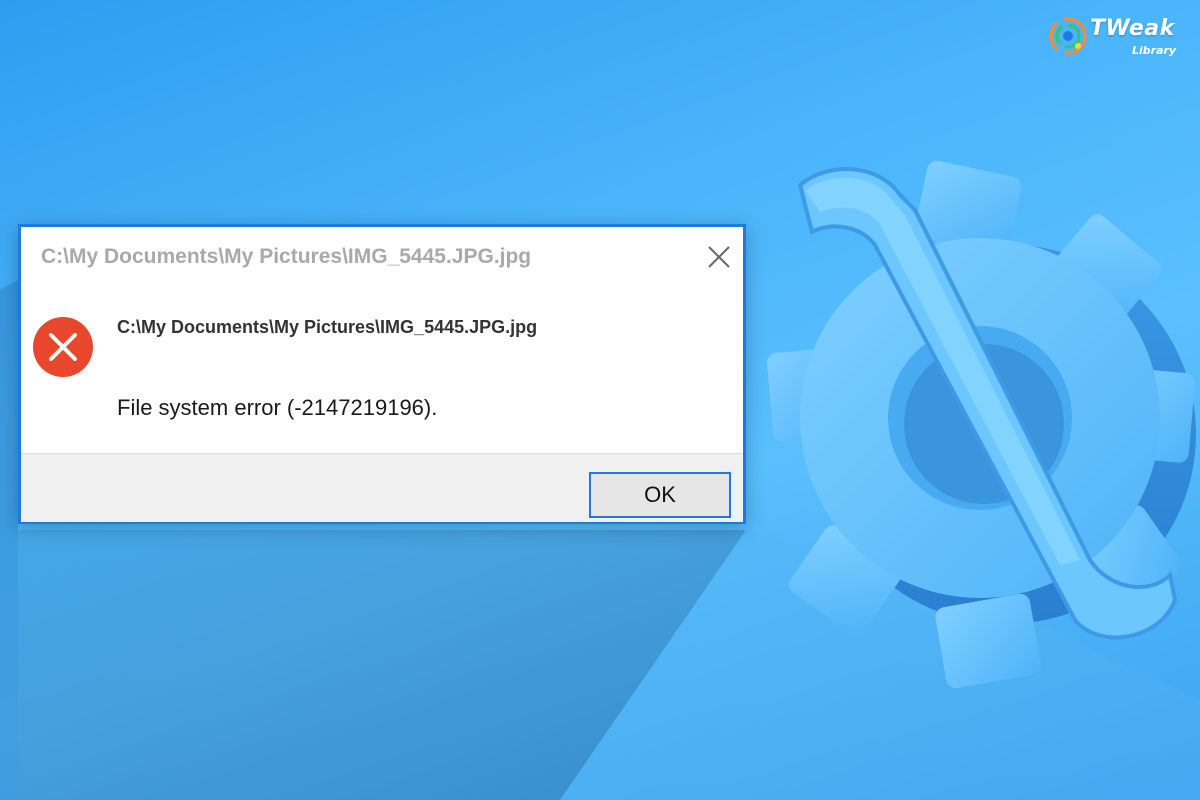  What do you see at coordinates (1132, 28) in the screenshot?
I see `brand-name: TWeak` at bounding box center [1132, 28].